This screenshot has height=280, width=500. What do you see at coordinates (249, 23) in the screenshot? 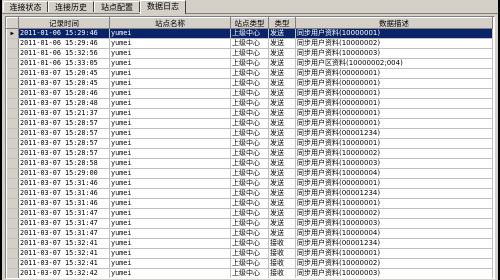
I see `column-header-site-type: 站点类型` at bounding box center [249, 23].